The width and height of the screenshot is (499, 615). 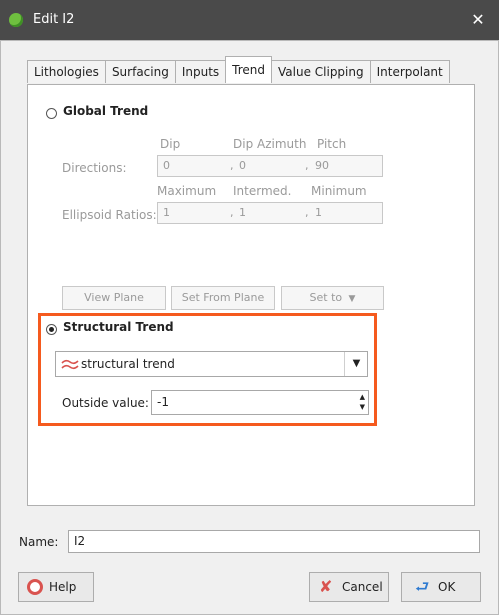 What do you see at coordinates (16, 20) in the screenshot?
I see `leapfrog-app-icon` at bounding box center [16, 20].